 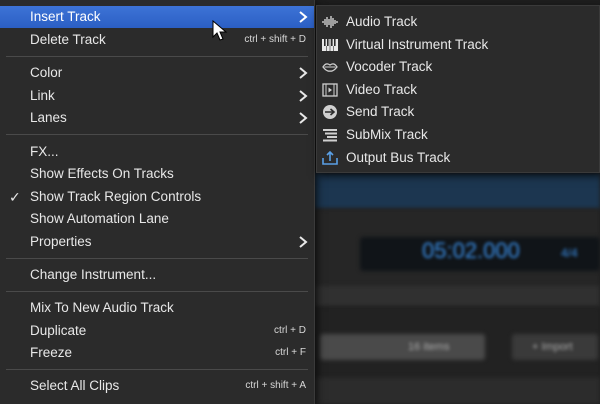 What do you see at coordinates (382, 89) in the screenshot?
I see `submenu-item-label: Video Track` at bounding box center [382, 89].